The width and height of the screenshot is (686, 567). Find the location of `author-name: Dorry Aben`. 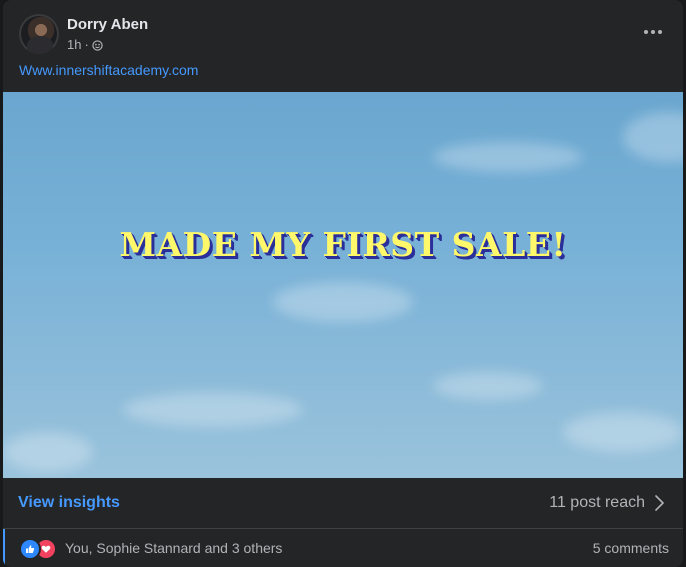

author-name: Dorry Aben is located at coordinates (107, 25).